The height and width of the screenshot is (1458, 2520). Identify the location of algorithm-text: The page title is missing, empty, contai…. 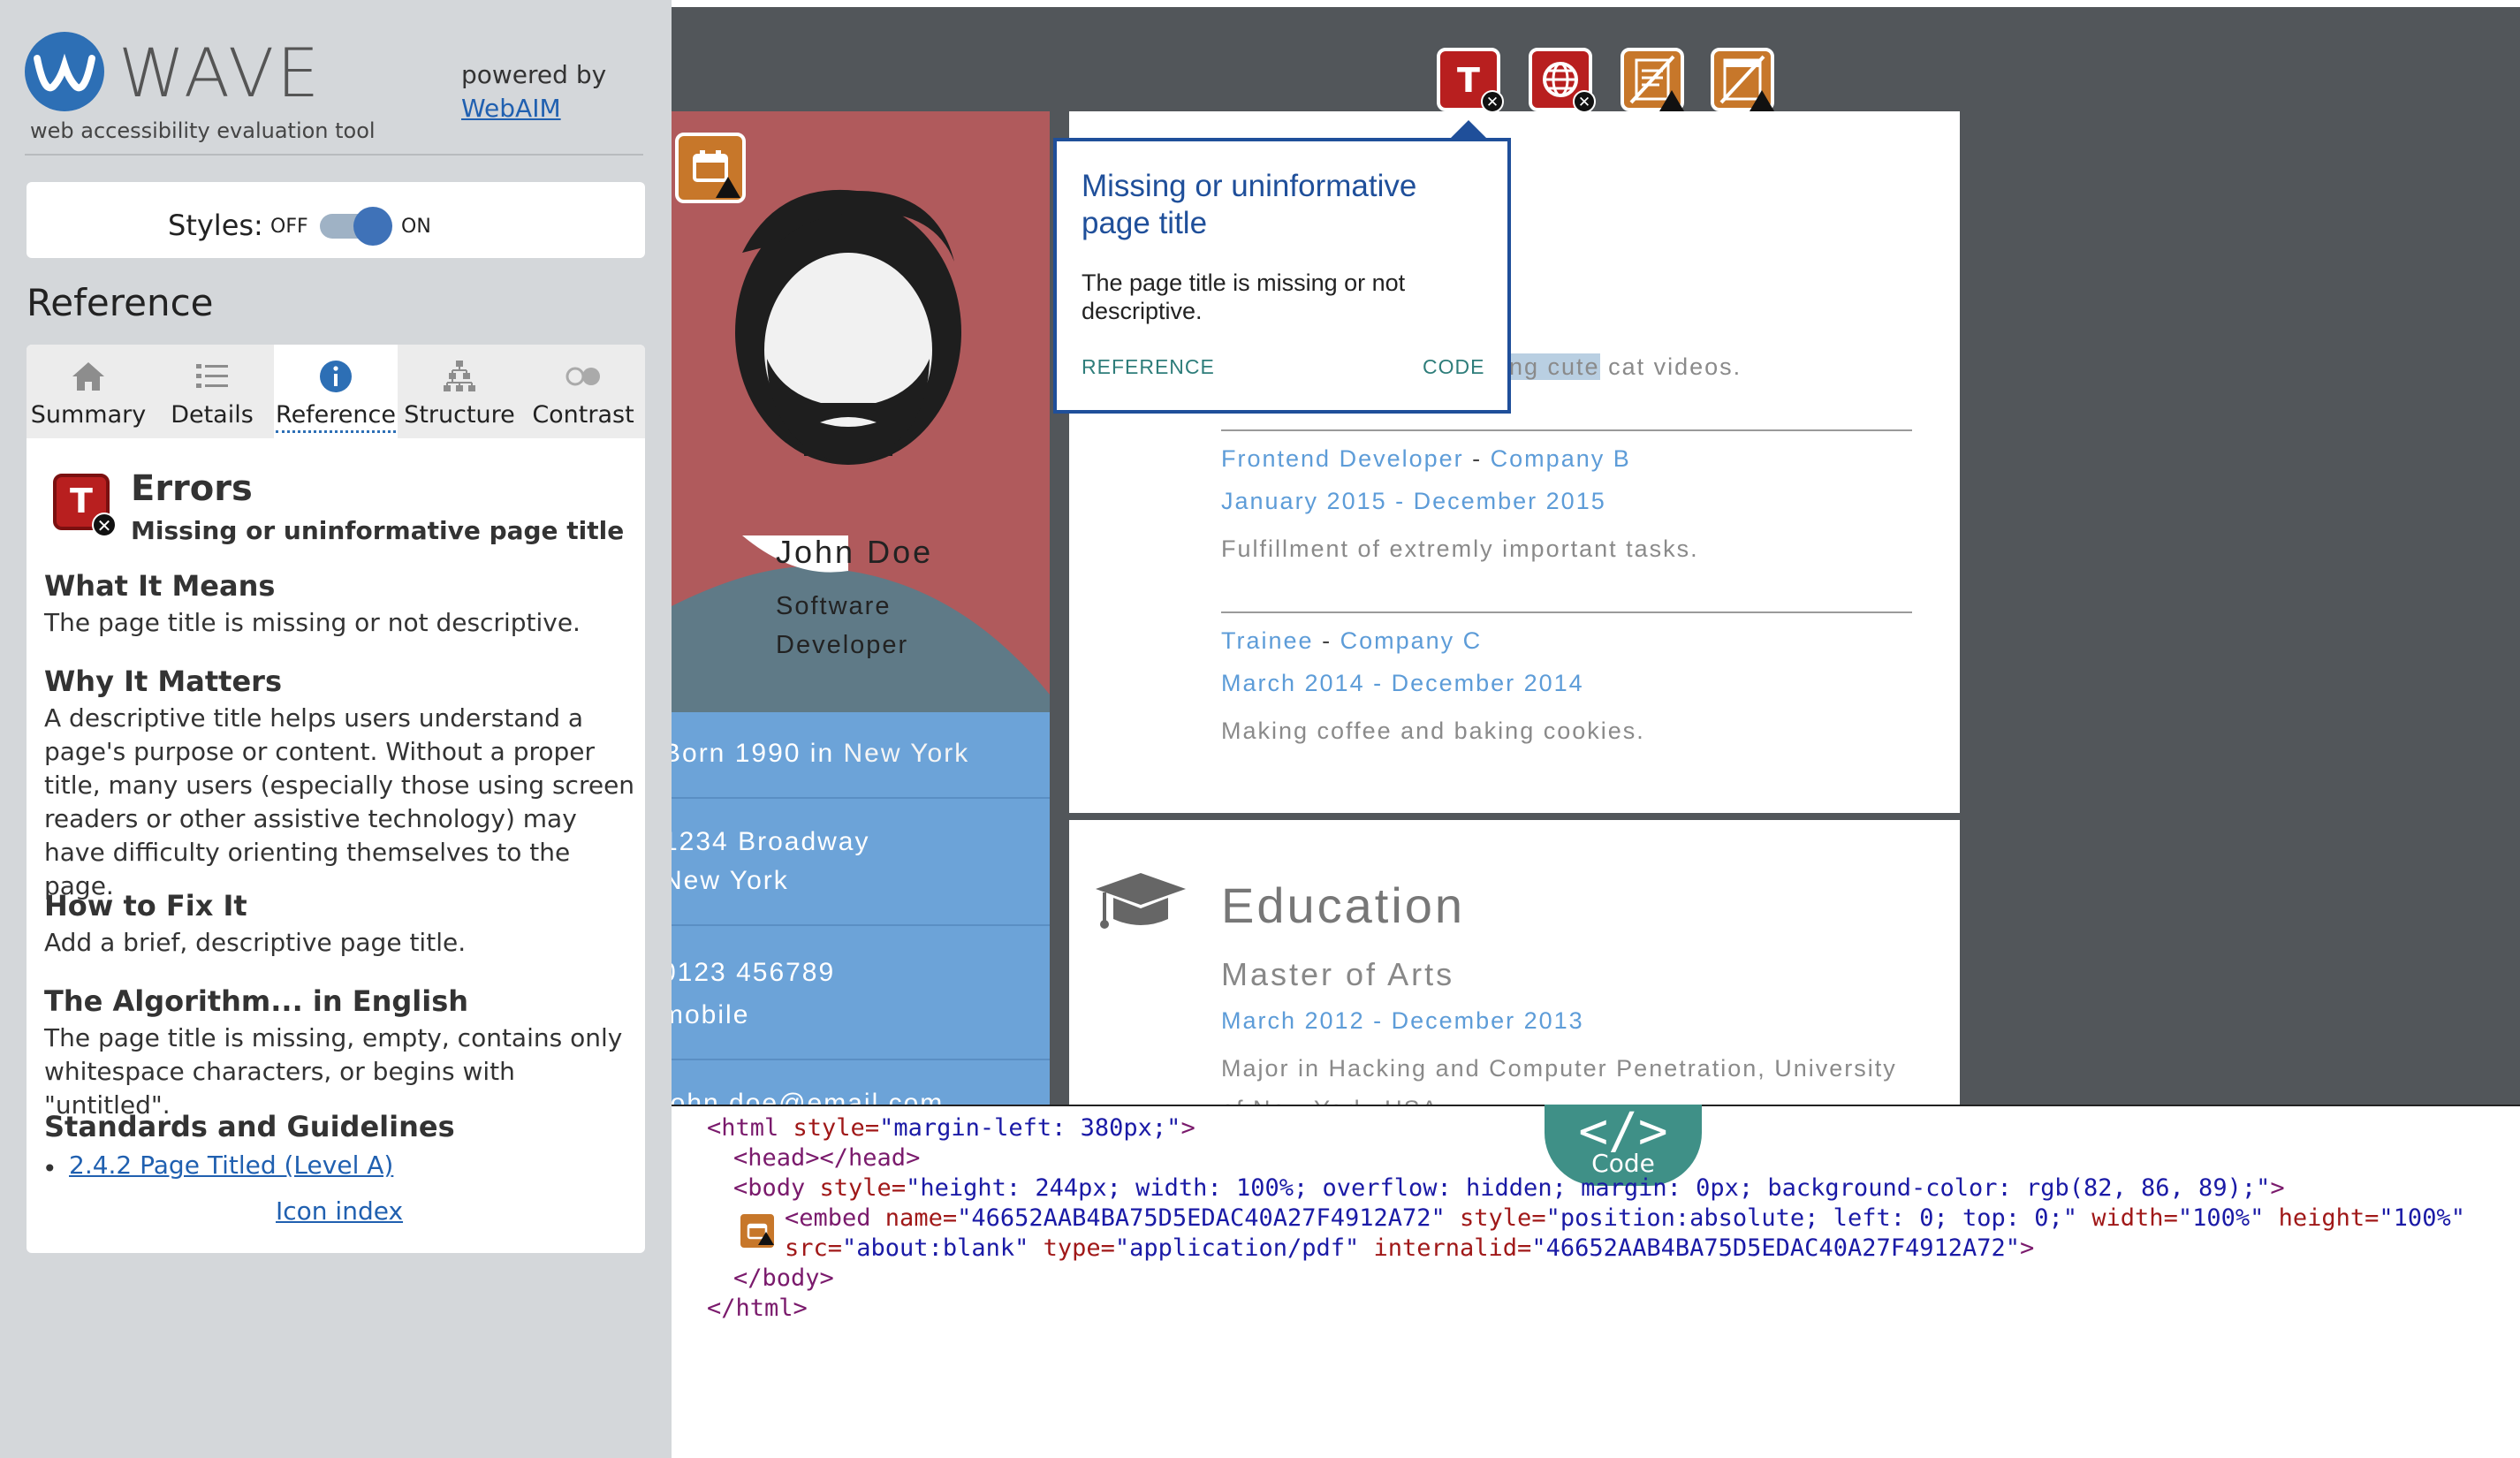
(333, 1072).